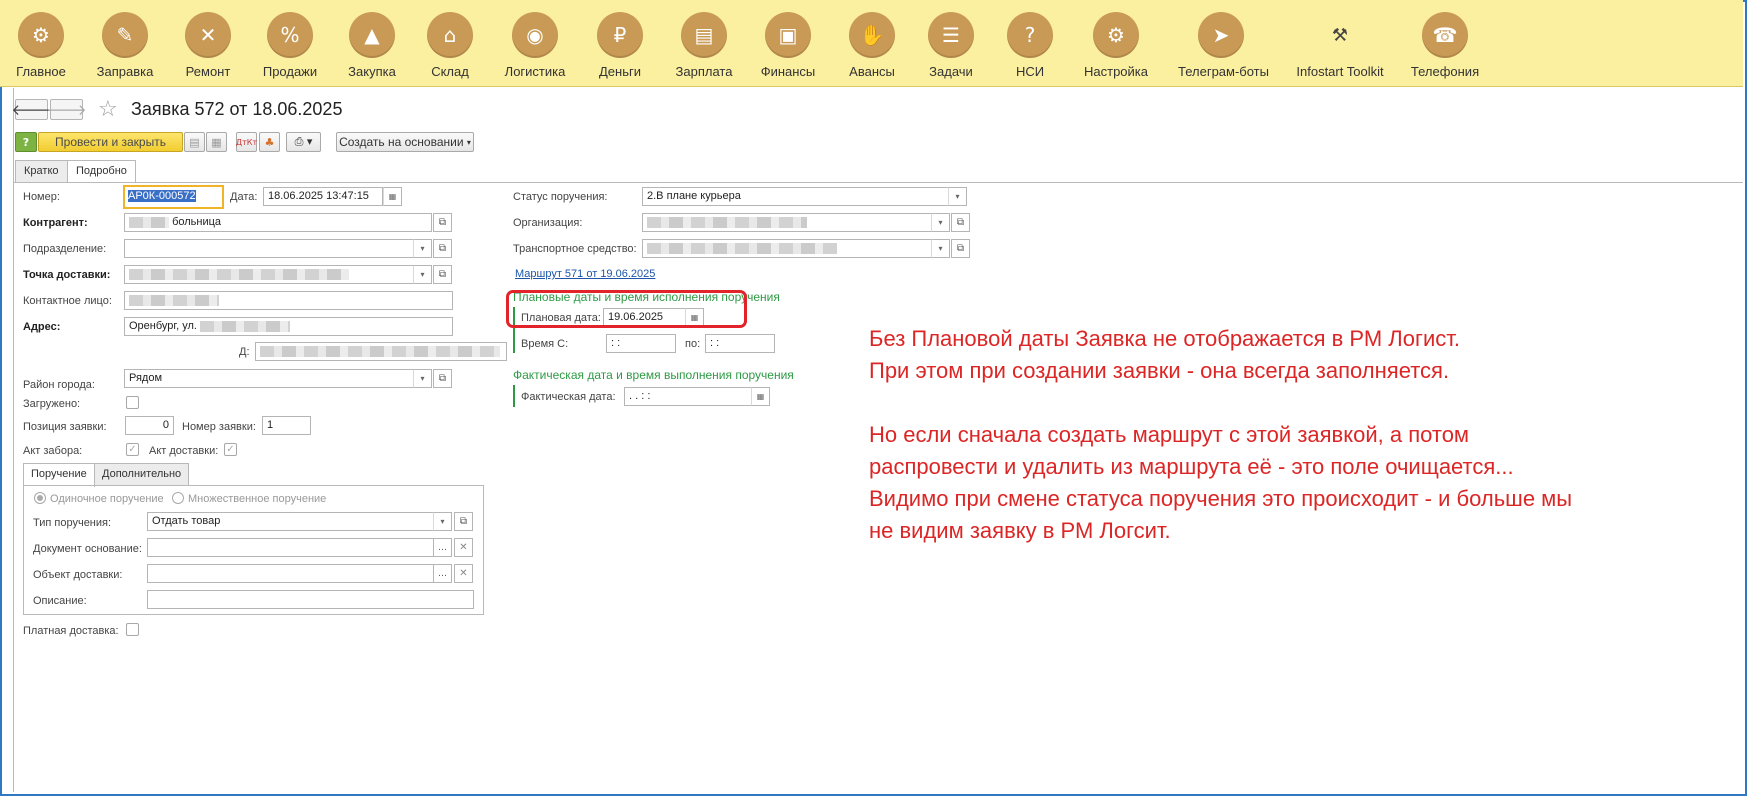  What do you see at coordinates (269, 142) in the screenshot?
I see `structure-button: ♣` at bounding box center [269, 142].